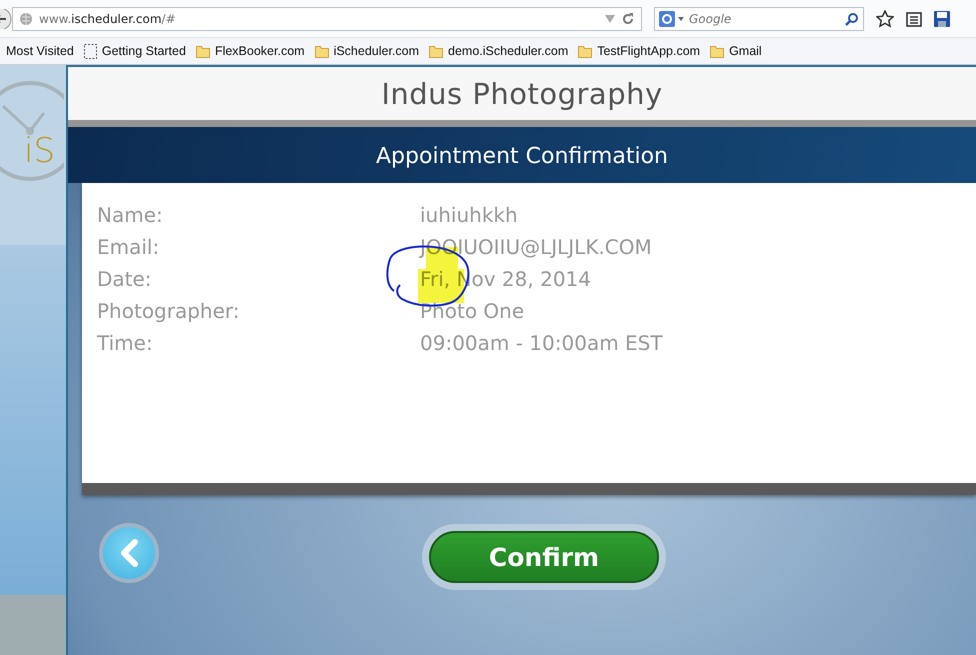  What do you see at coordinates (6, 18) in the screenshot?
I see `back-icon` at bounding box center [6, 18].